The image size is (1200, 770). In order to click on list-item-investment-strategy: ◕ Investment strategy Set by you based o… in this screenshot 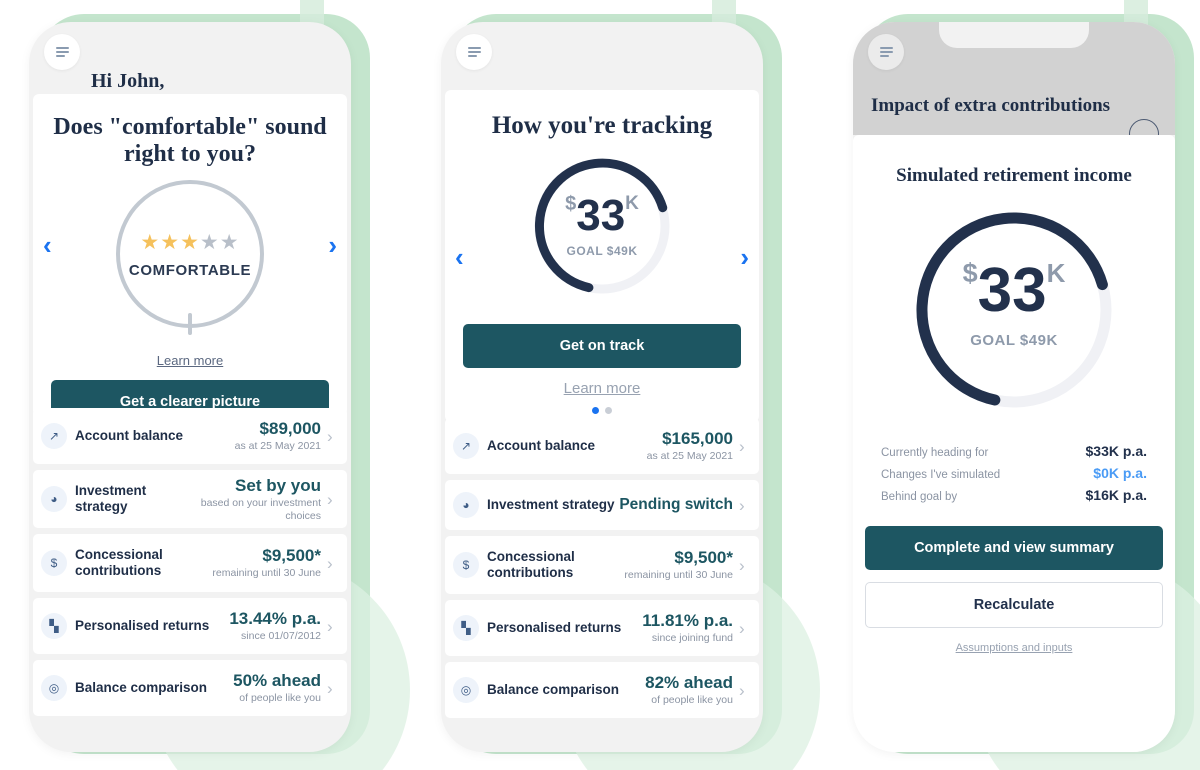, I will do `click(190, 499)`.